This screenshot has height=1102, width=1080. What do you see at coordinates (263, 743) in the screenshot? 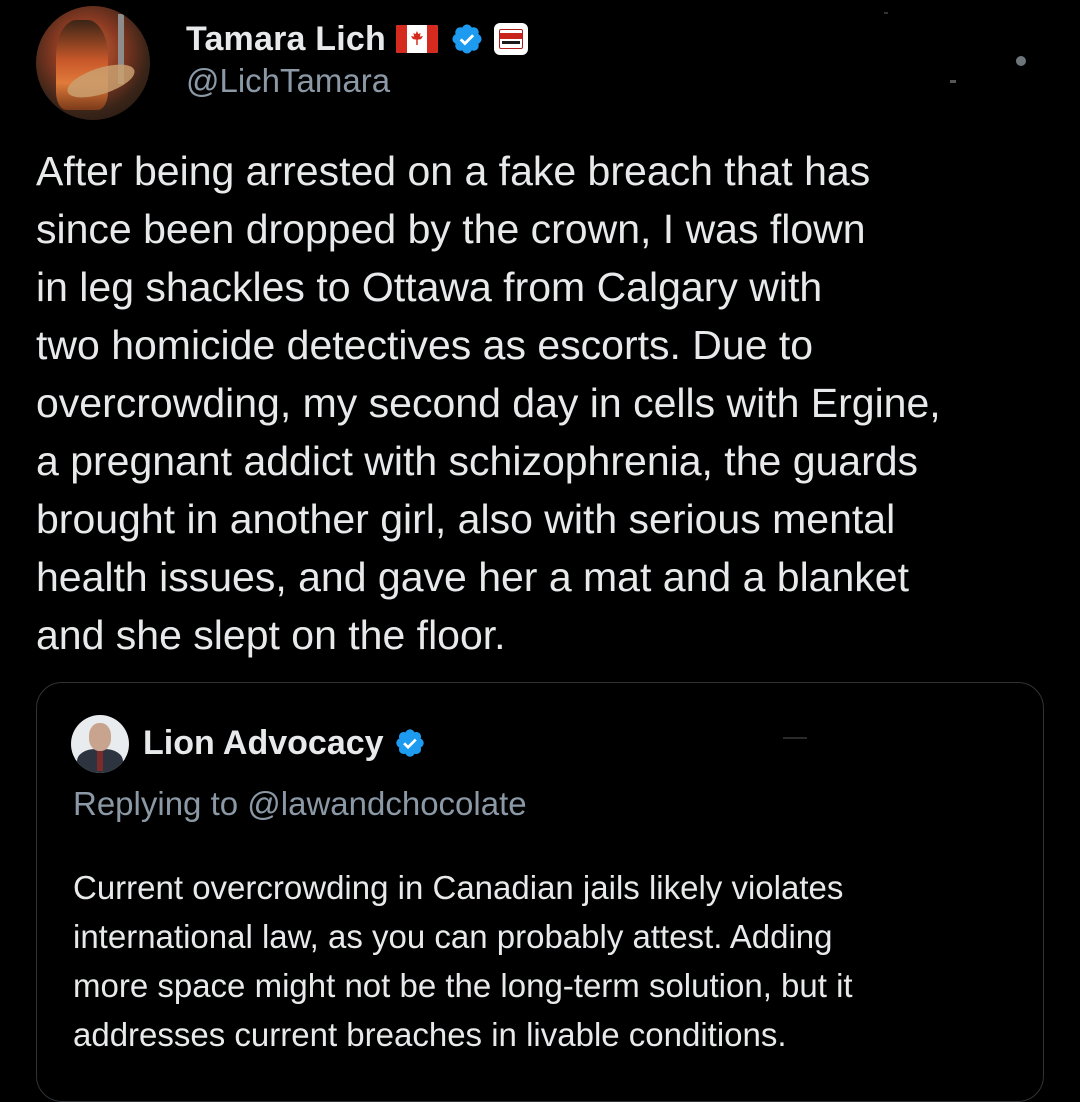
I see `quoted-author-display-name: Lion Advocacy` at bounding box center [263, 743].